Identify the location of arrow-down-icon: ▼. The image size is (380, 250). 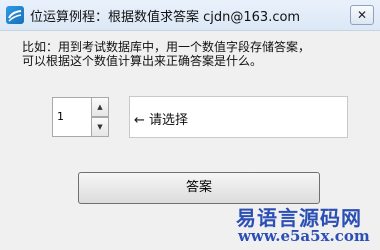
(100, 127).